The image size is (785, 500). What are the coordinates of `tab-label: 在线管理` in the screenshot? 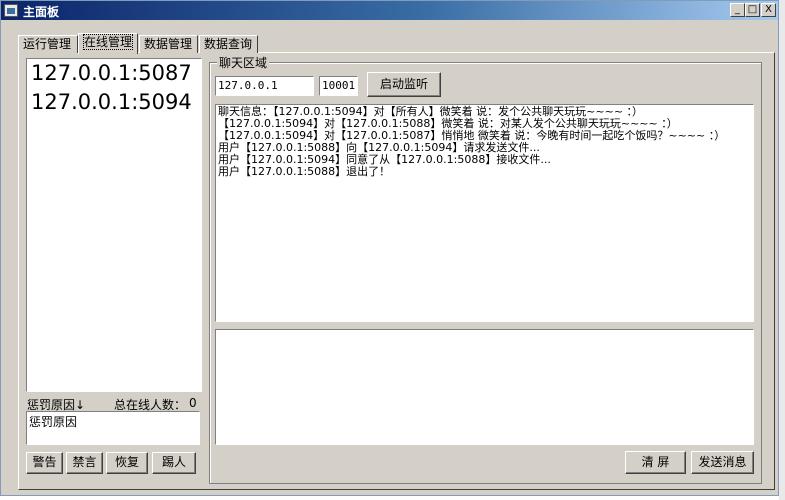 It's located at (108, 42).